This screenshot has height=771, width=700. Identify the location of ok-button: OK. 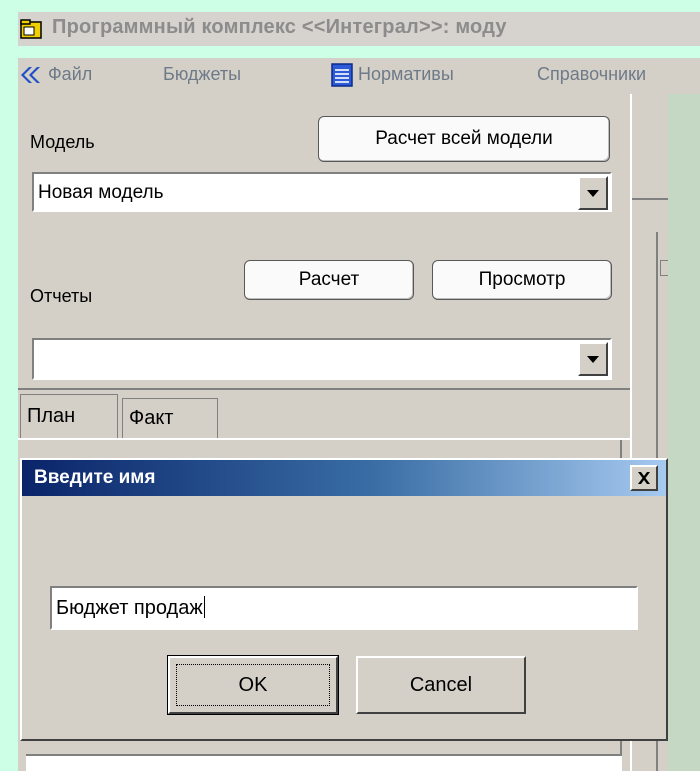
(253, 685).